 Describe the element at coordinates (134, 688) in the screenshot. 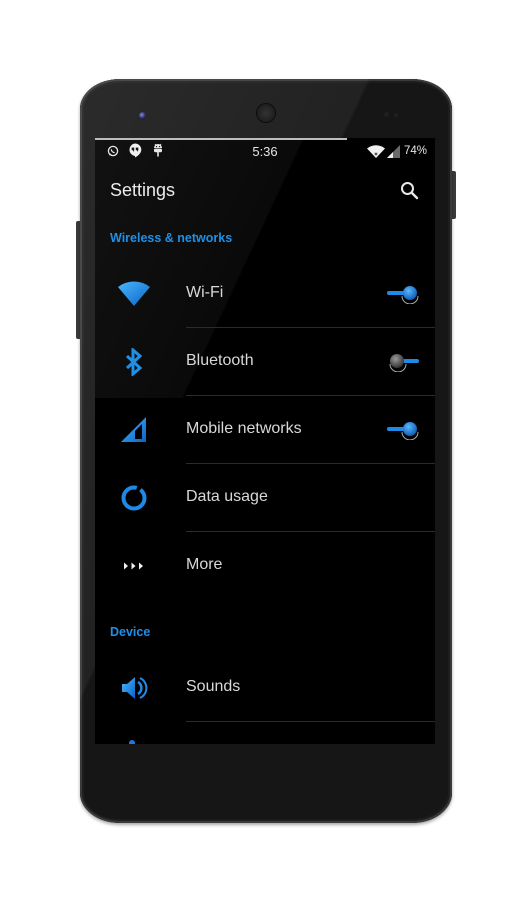

I see `volume-icon` at that location.